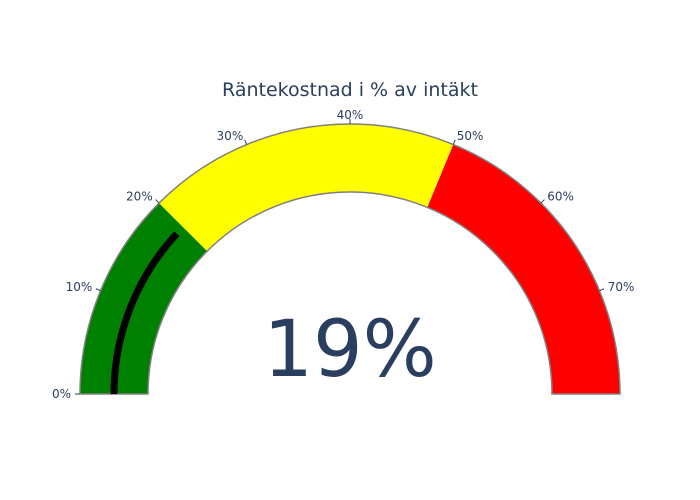 Image resolution: width=700 pixels, height=500 pixels. I want to click on gauge-tick-label: 50%, so click(470, 136).